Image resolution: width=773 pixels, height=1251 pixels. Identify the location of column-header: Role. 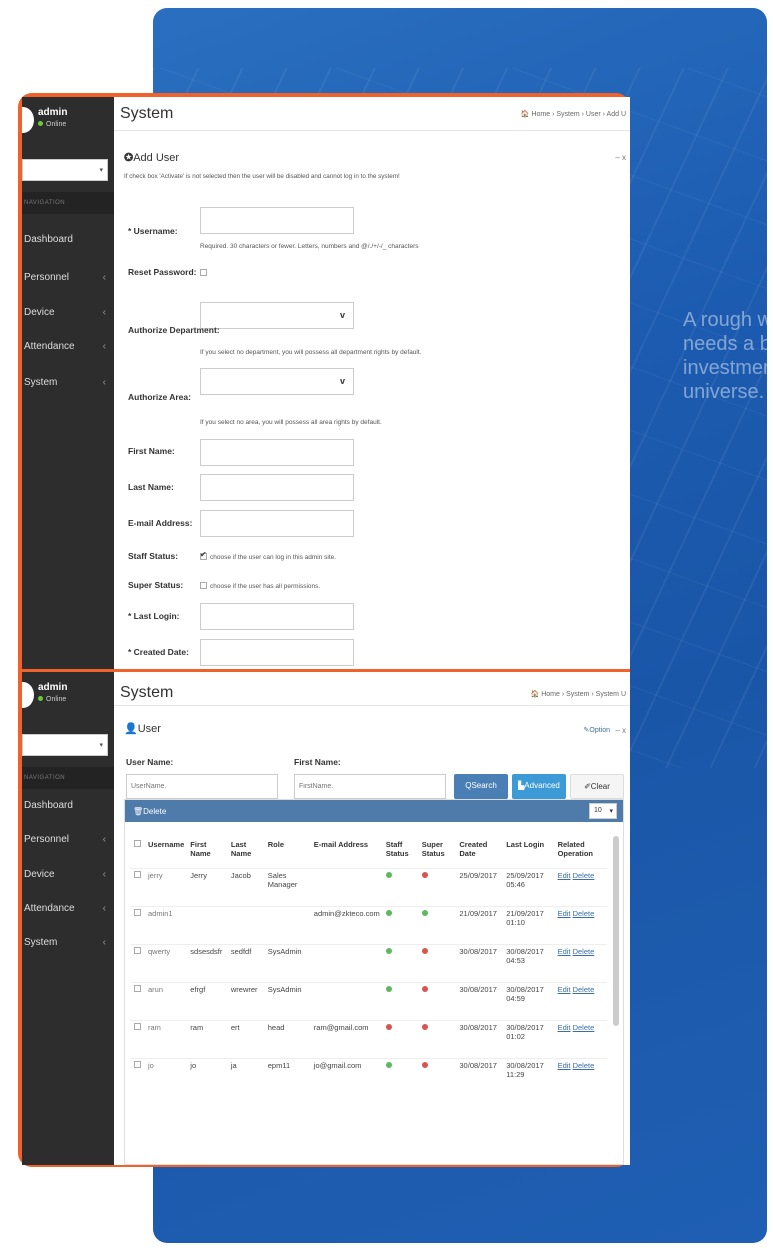
(288, 853).